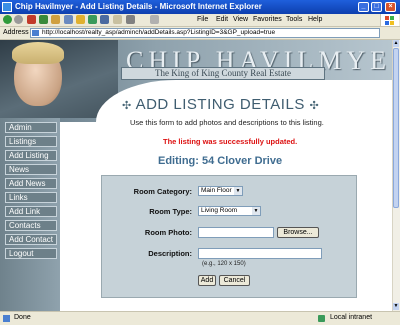 This screenshot has width=400, height=325. I want to click on nav-admin: Admin, so click(31, 127).